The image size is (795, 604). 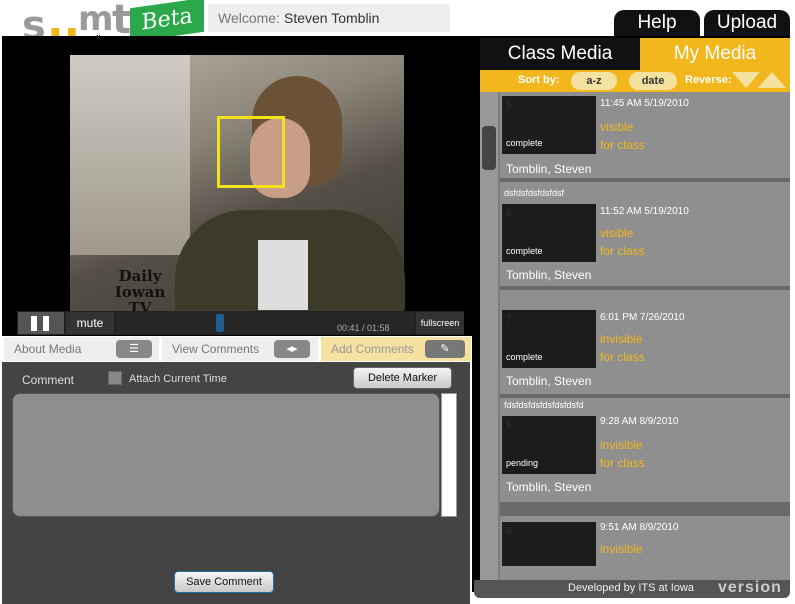 What do you see at coordinates (645, 509) in the screenshot?
I see `item-separator` at bounding box center [645, 509].